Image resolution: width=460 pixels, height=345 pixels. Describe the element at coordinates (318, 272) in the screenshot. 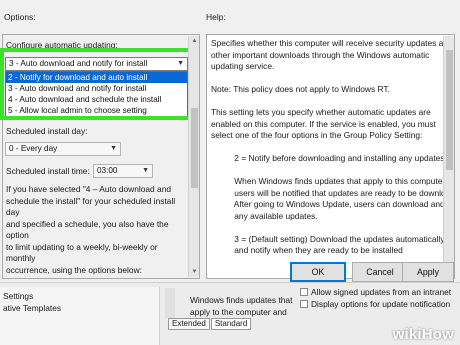

I see `ok-button: OK` at that location.